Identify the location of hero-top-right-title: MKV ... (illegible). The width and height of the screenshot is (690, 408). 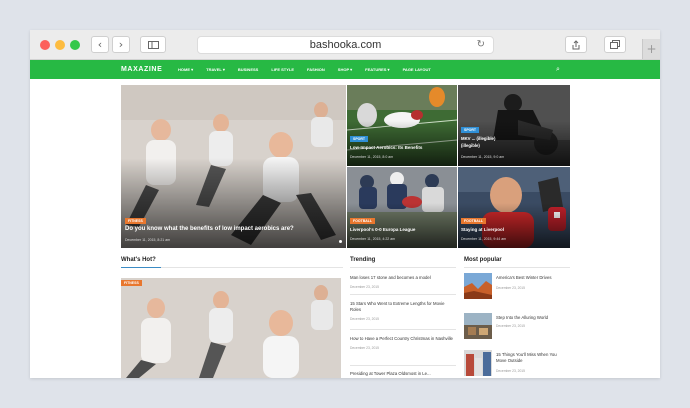
(514, 138).